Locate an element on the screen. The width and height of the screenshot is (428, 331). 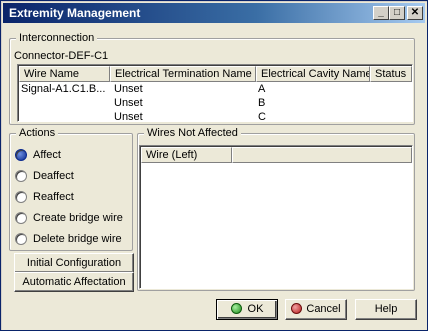
interconnection-label: Interconnection is located at coordinates (57, 38).